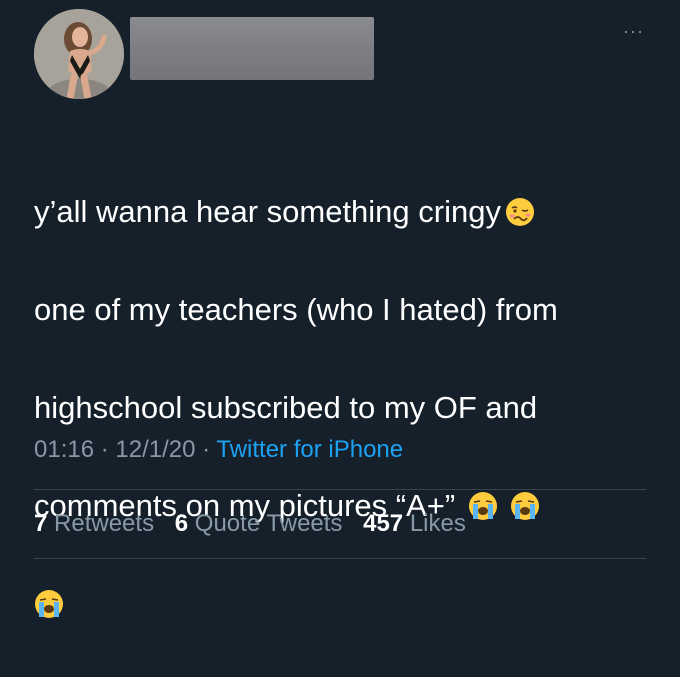 This screenshot has width=680, height=677. I want to click on tweet-line: highschool subscribed to my OF and, so click(344, 407).